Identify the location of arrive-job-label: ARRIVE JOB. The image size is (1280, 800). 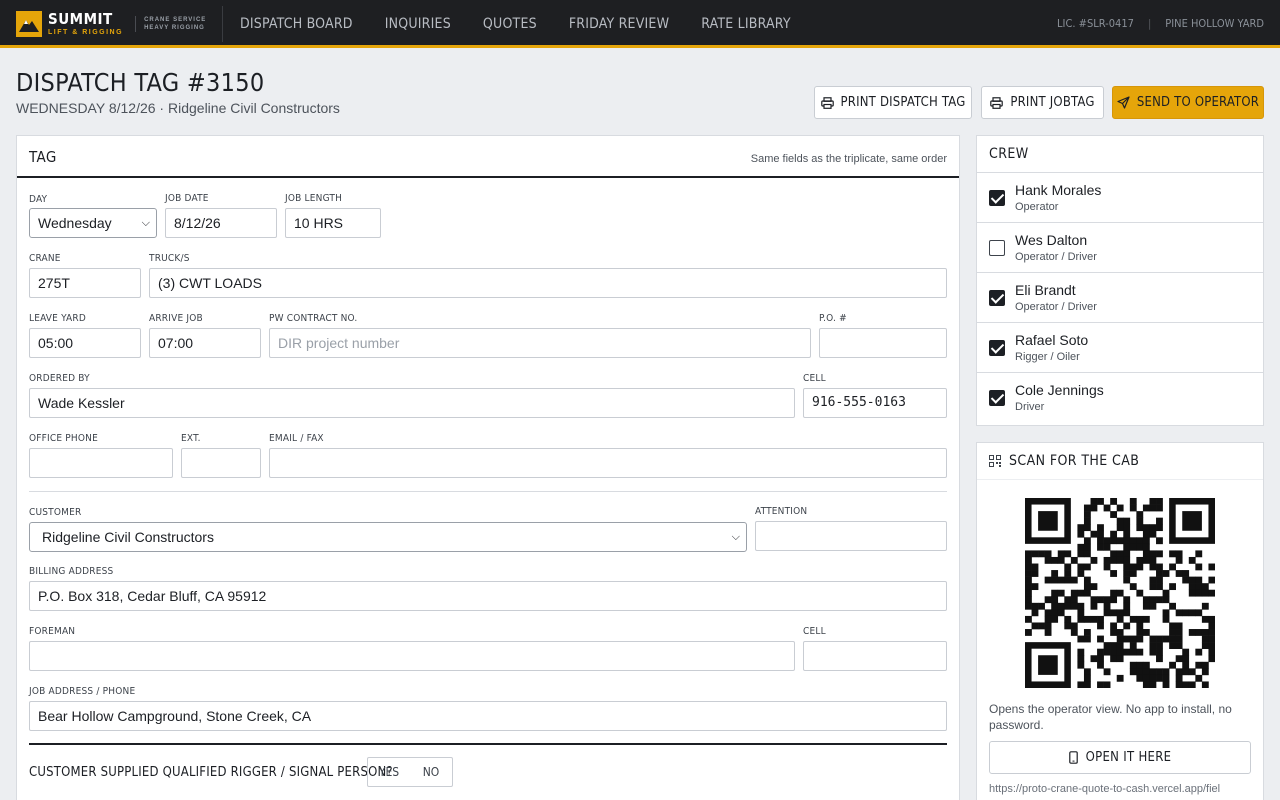
(176, 318).